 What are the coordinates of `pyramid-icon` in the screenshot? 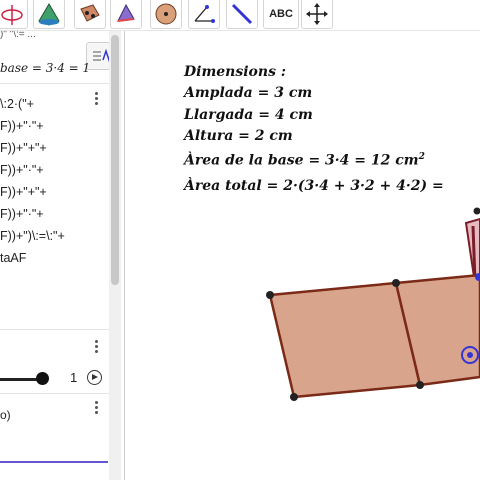 It's located at (49, 14).